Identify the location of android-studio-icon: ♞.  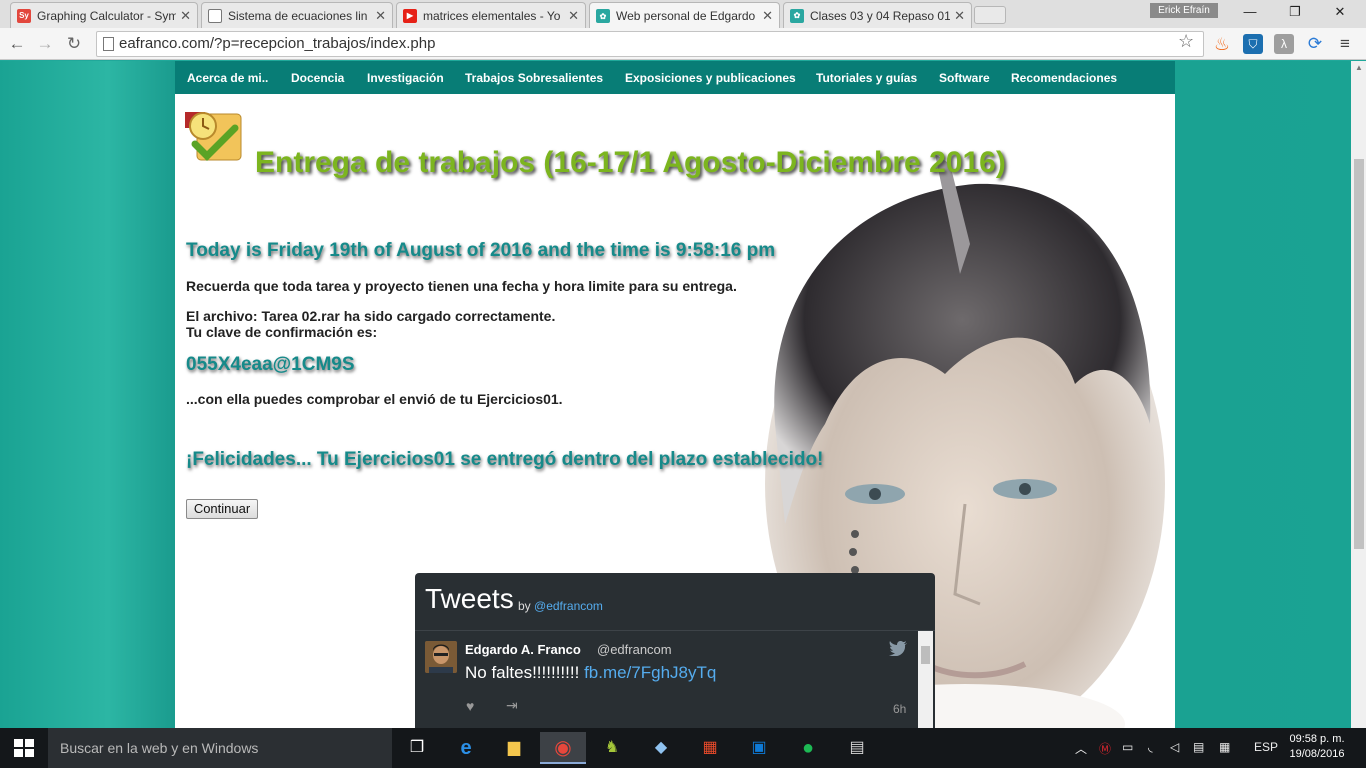
(612, 748).